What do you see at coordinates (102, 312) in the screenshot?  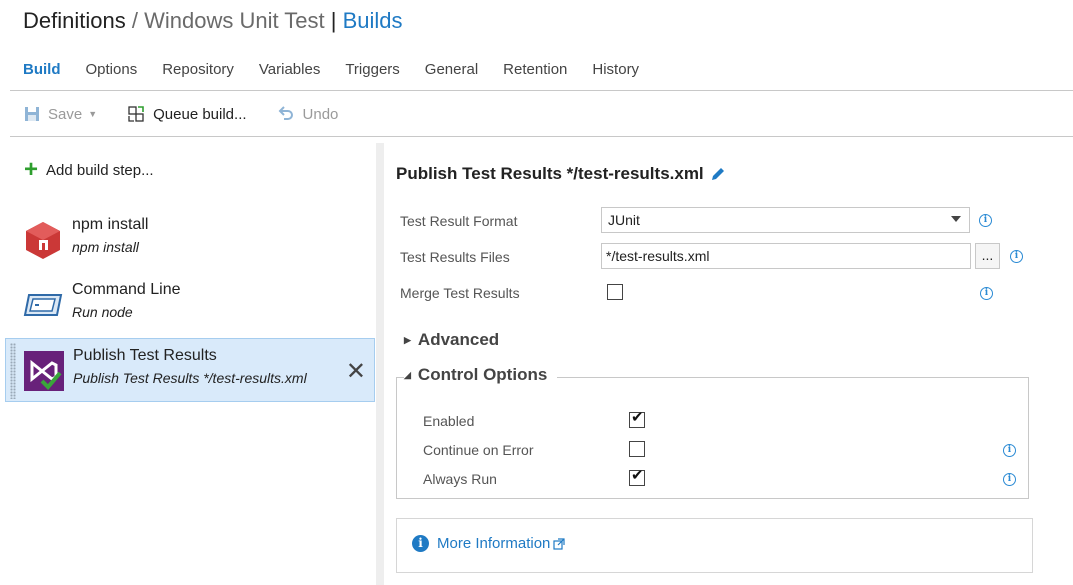 I see `step-description: Run node` at bounding box center [102, 312].